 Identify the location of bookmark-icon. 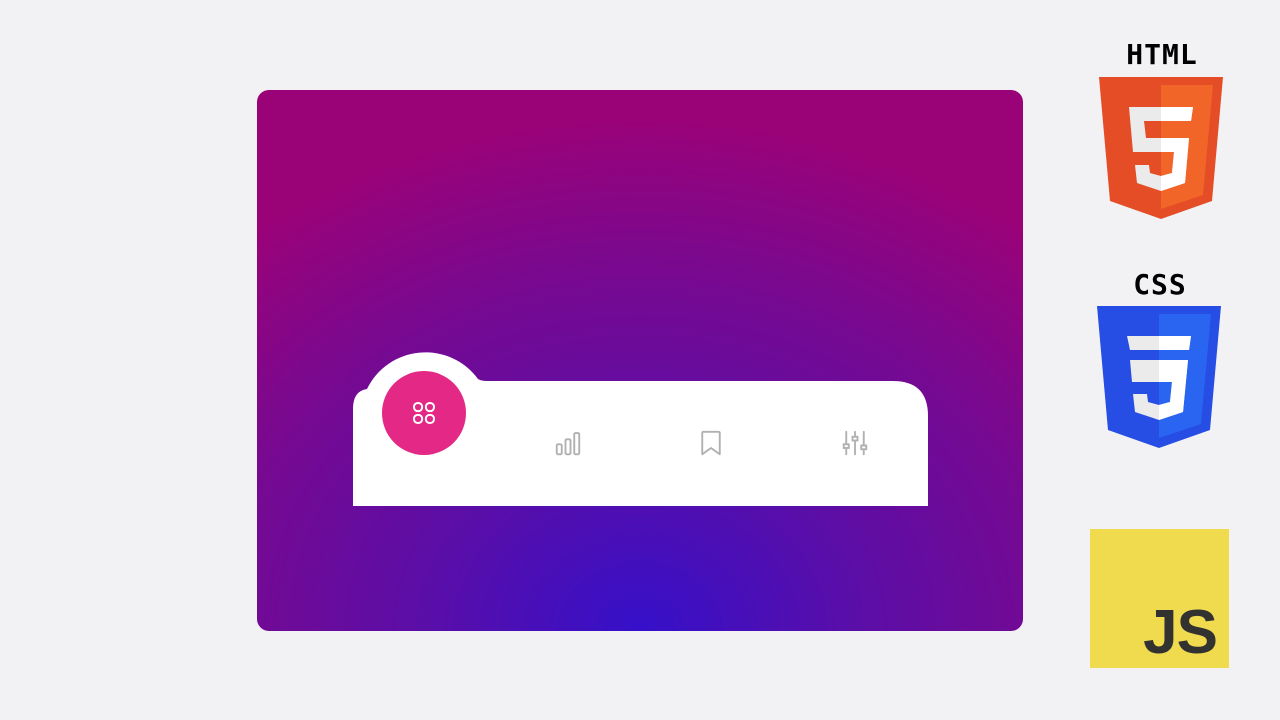
(711, 443).